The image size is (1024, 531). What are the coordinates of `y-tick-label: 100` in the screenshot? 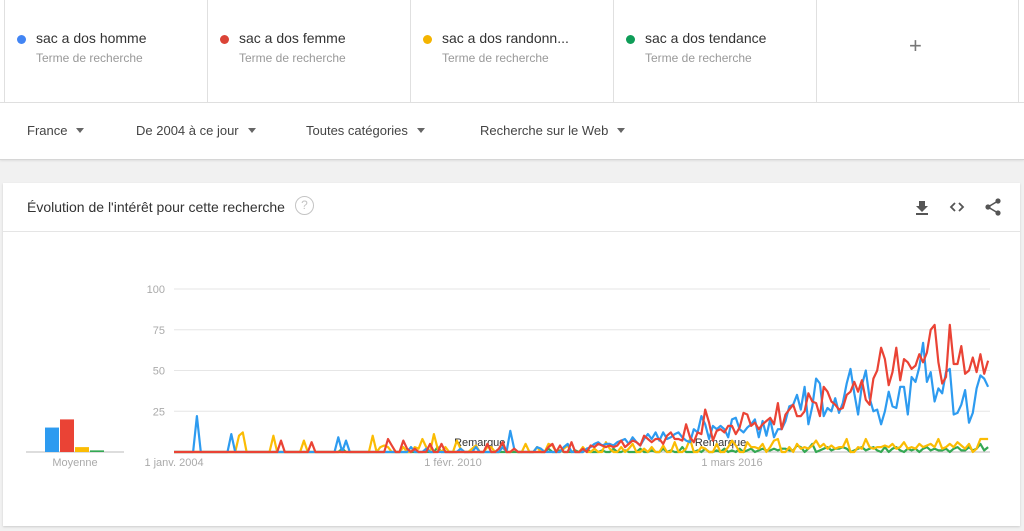 It's located at (156, 290).